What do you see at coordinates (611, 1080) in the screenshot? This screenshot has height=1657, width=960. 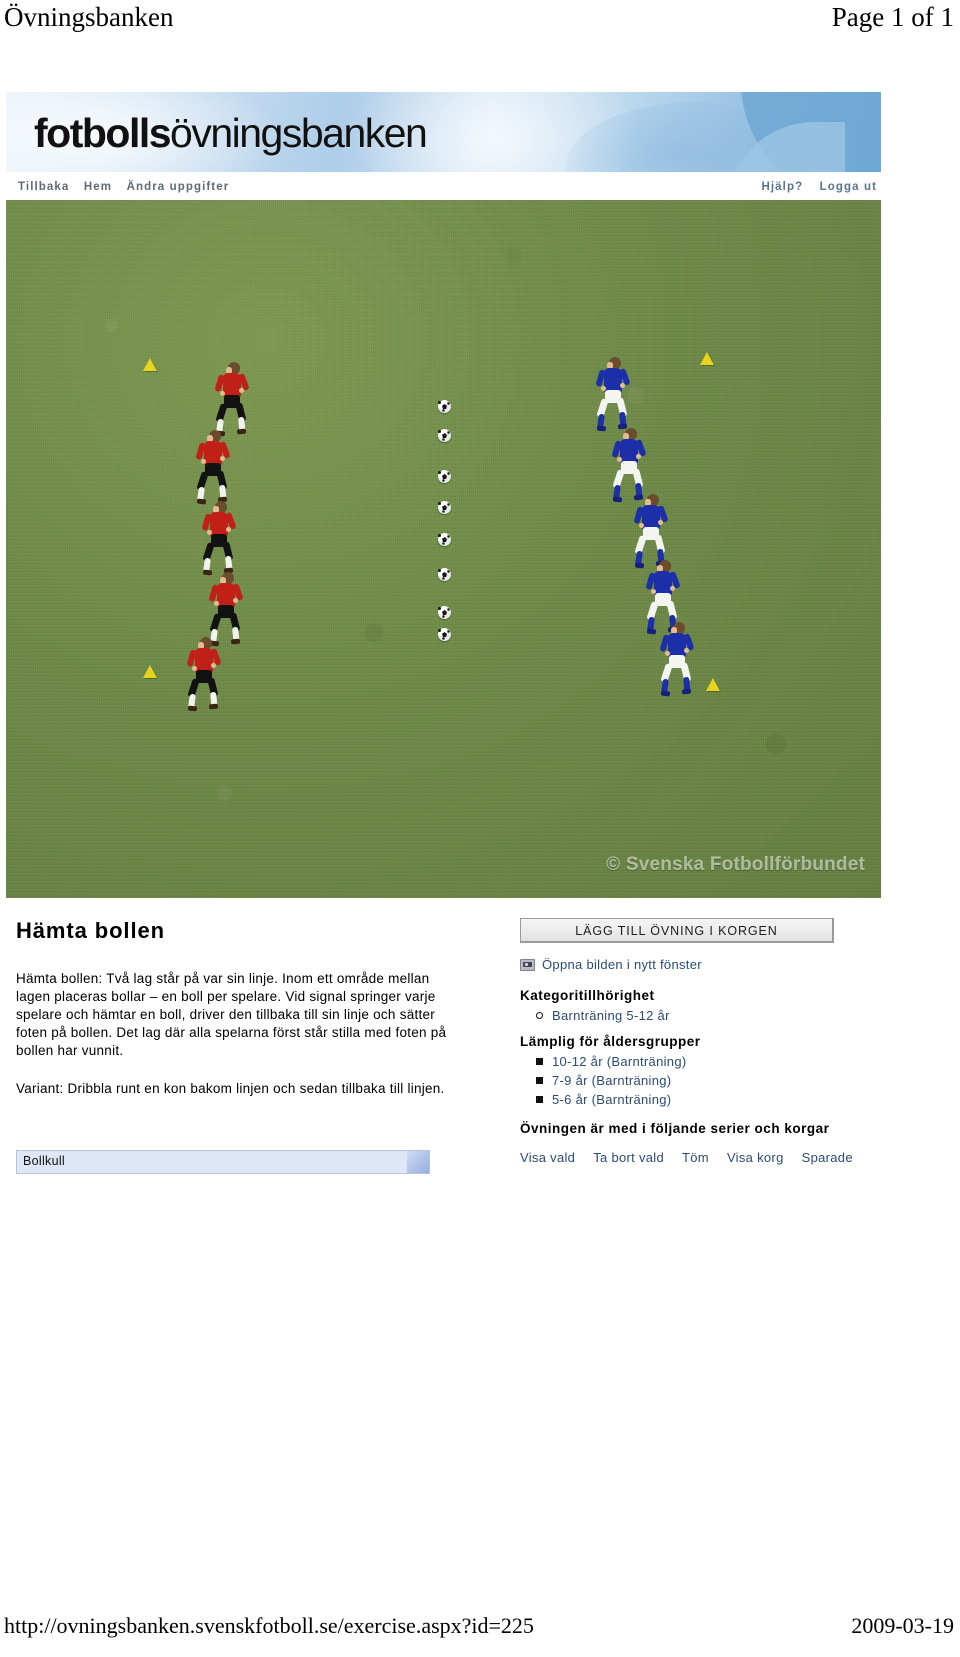 I see `age-group-link: 7-9 år (Barnträning)` at bounding box center [611, 1080].